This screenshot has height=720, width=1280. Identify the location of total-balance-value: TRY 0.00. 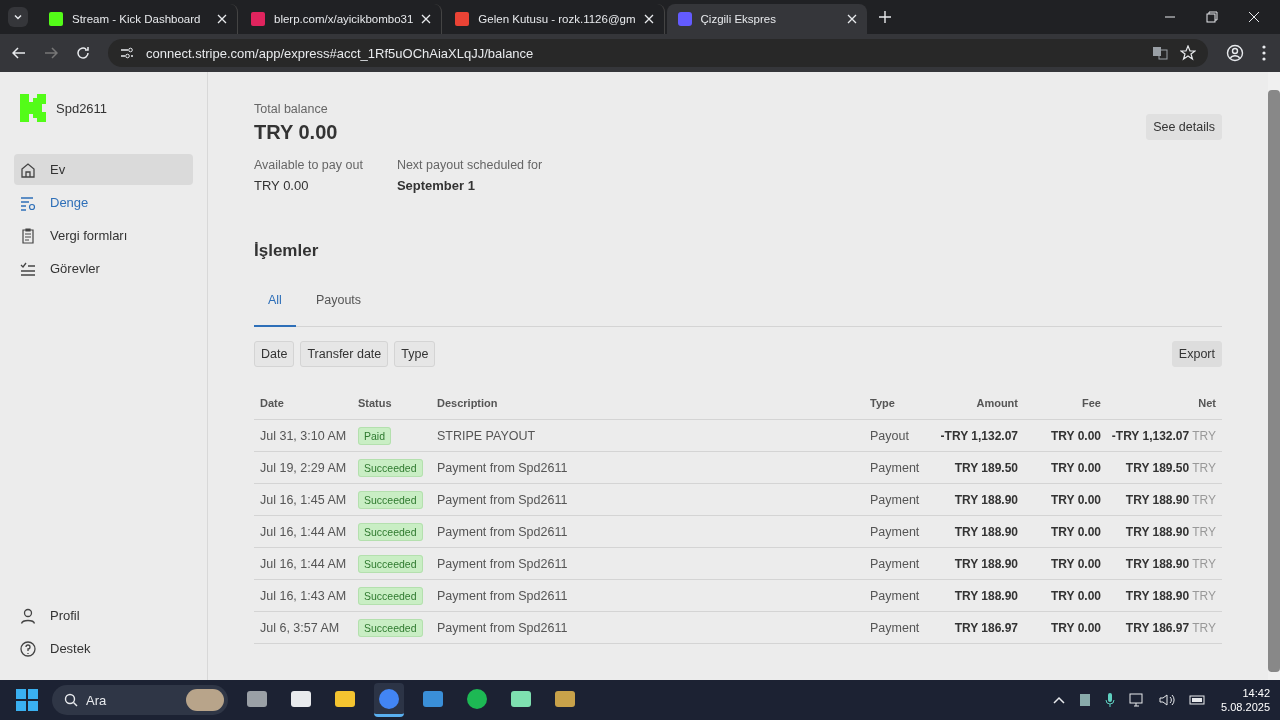
(296, 132).